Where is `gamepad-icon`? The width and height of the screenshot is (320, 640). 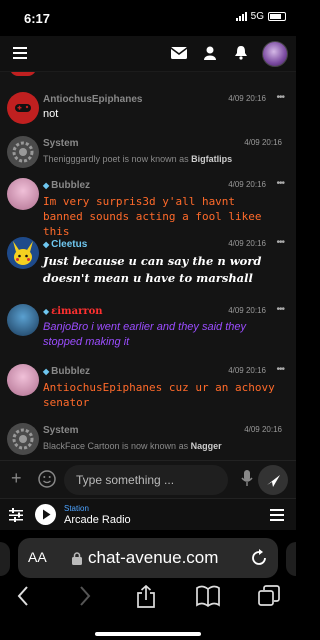 gamepad-icon is located at coordinates (23, 108).